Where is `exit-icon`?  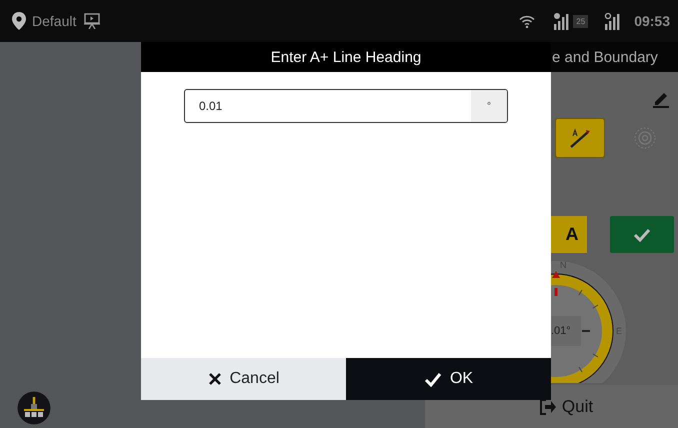 exit-icon is located at coordinates (548, 406).